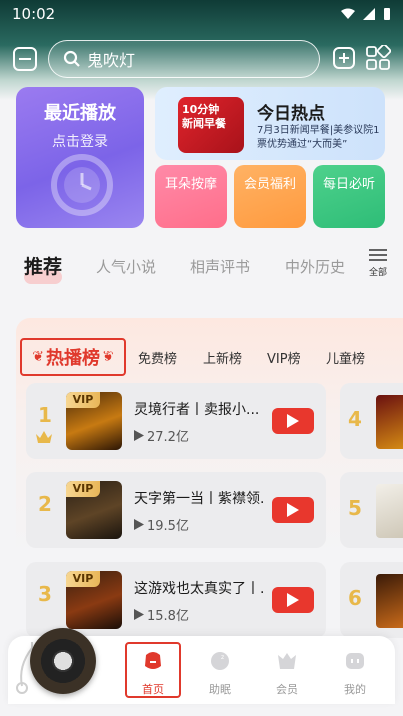 Image resolution: width=403 pixels, height=716 pixels. What do you see at coordinates (355, 673) in the screenshot?
I see `nav-mine: 我的` at bounding box center [355, 673].